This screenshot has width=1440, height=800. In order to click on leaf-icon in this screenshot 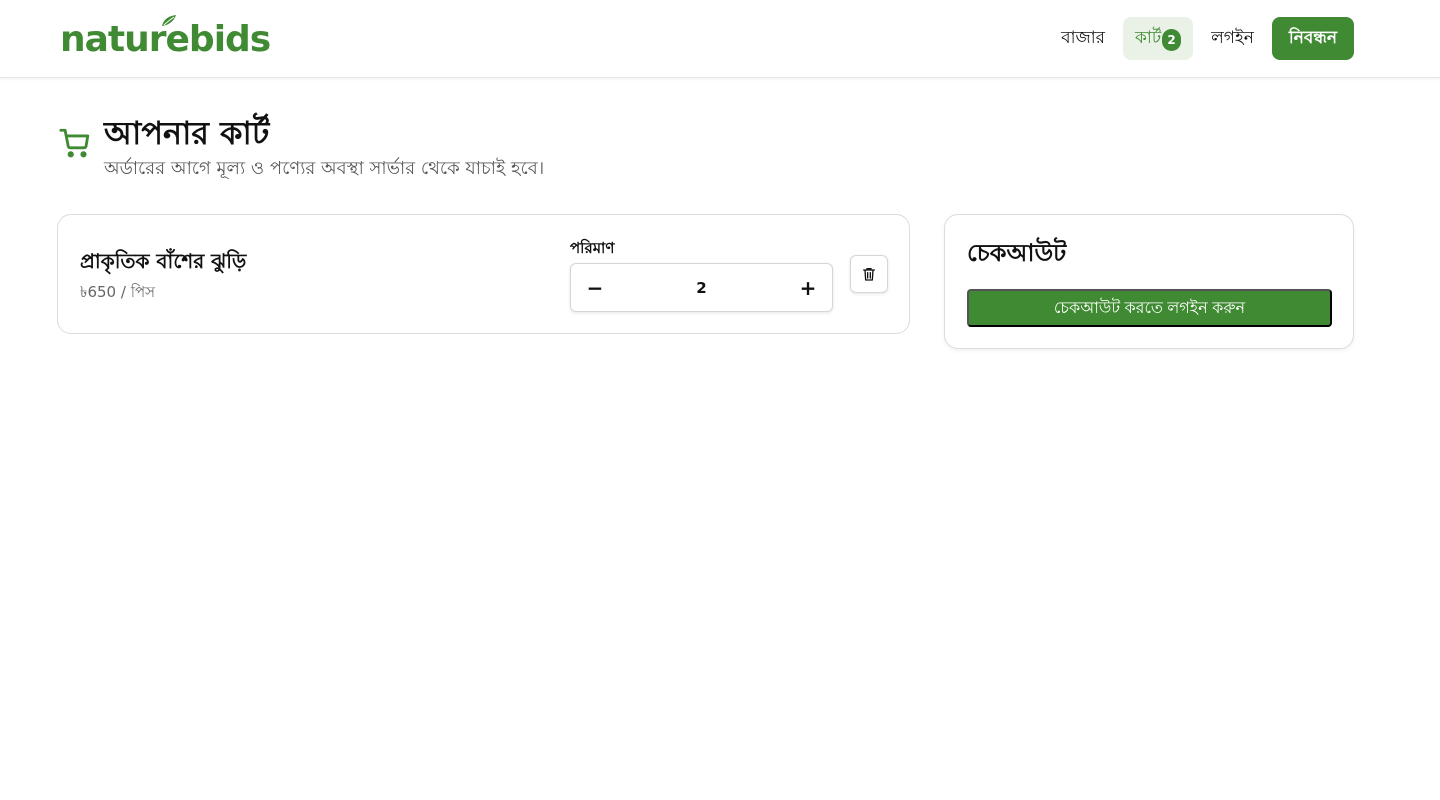, I will do `click(169, 20)`.